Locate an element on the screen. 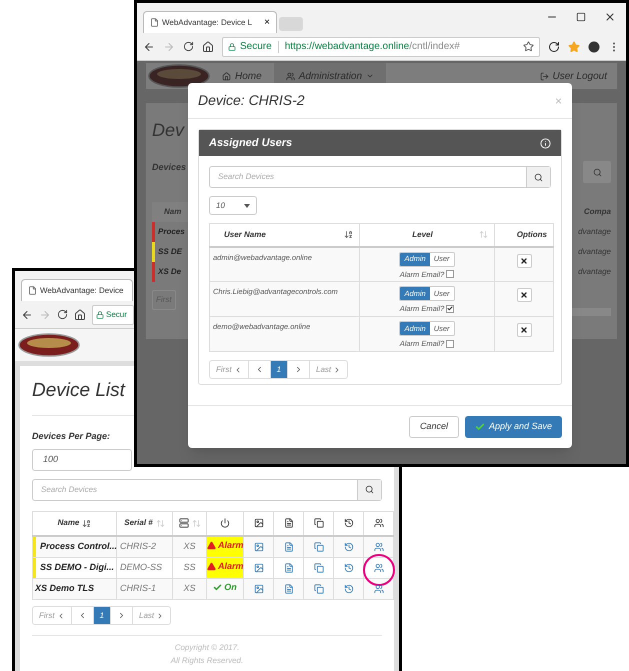 The width and height of the screenshot is (629, 671). logout-link: User Logout is located at coordinates (577, 76).